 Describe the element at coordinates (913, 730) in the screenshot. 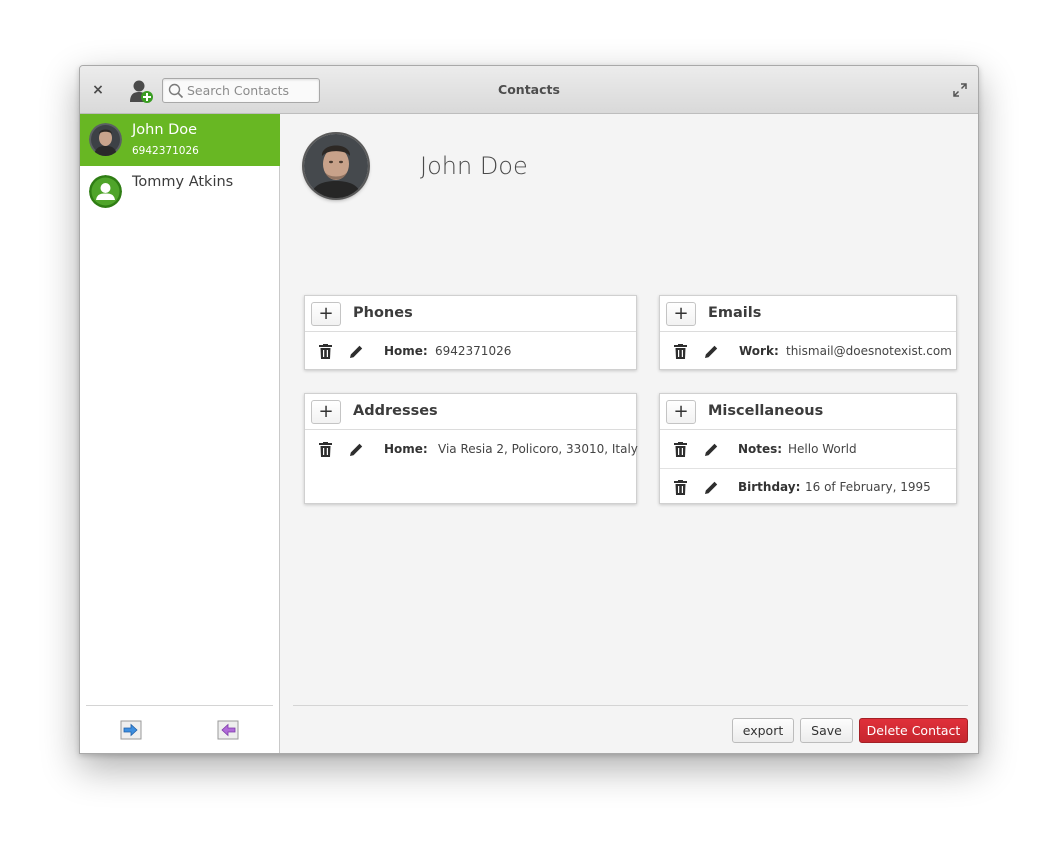

I see `delete-contact-button: Delete Contact` at that location.